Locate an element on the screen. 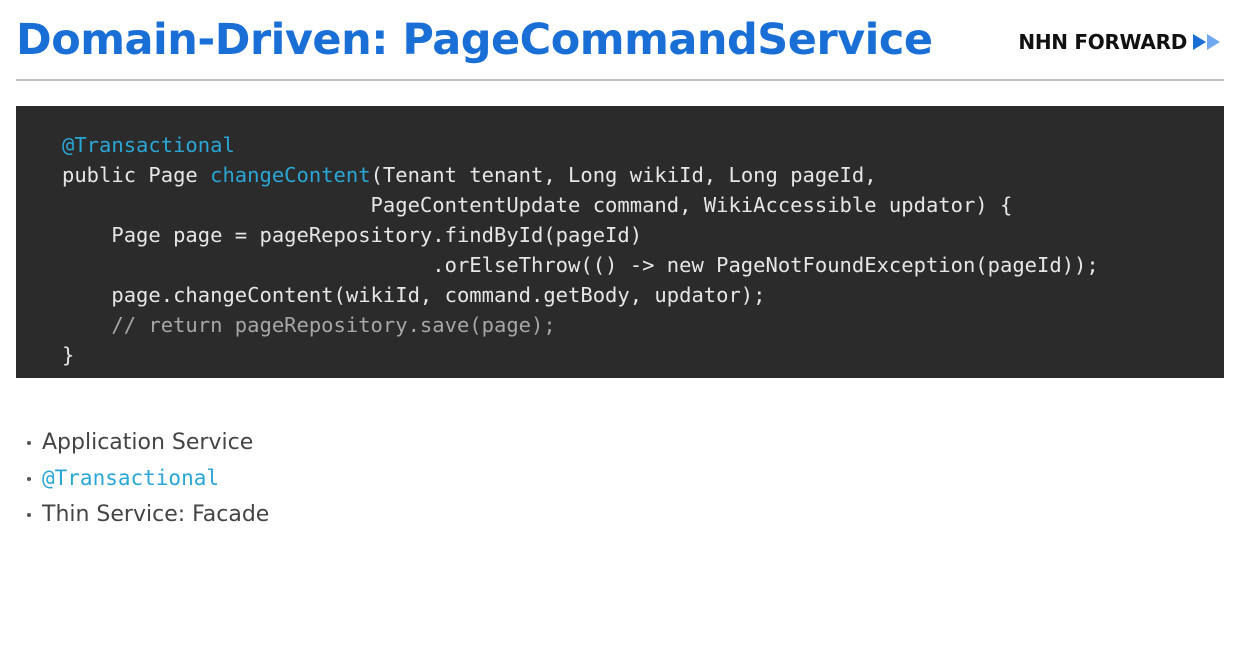 The width and height of the screenshot is (1250, 645). bullet-item: Thin Service: Facade is located at coordinates (148, 514).